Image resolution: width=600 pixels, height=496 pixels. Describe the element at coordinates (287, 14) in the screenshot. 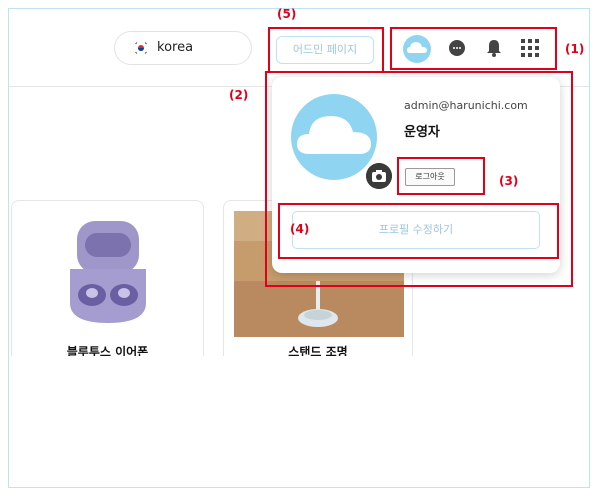

I see `annotation-label-5: (5)` at that location.